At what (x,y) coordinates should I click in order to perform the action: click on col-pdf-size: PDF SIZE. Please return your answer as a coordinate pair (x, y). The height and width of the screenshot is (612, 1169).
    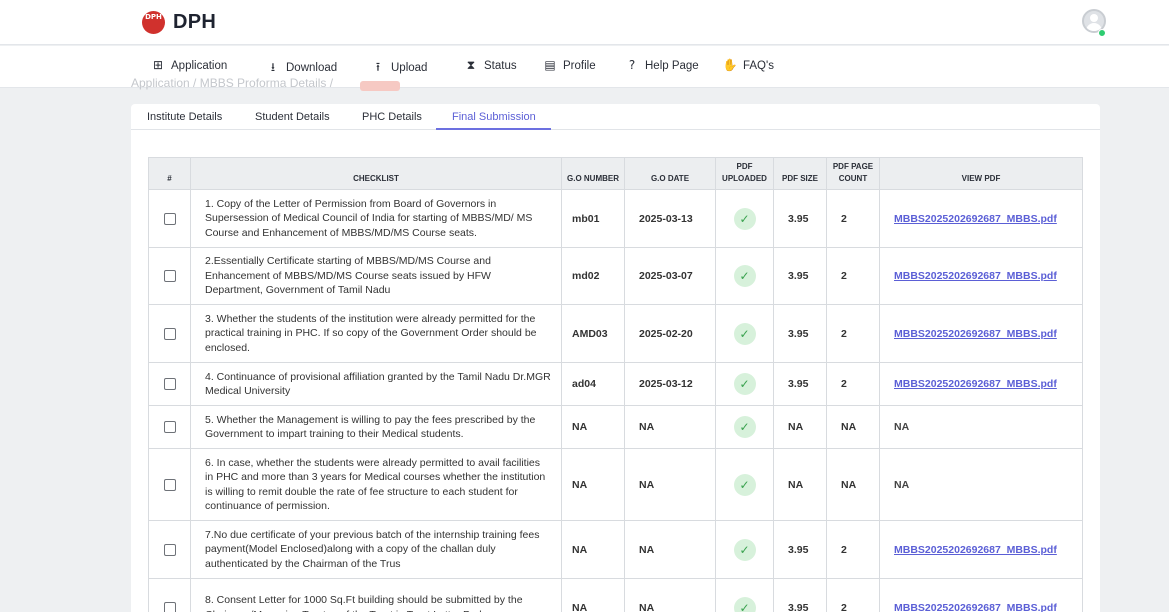
    Looking at the image, I should click on (800, 173).